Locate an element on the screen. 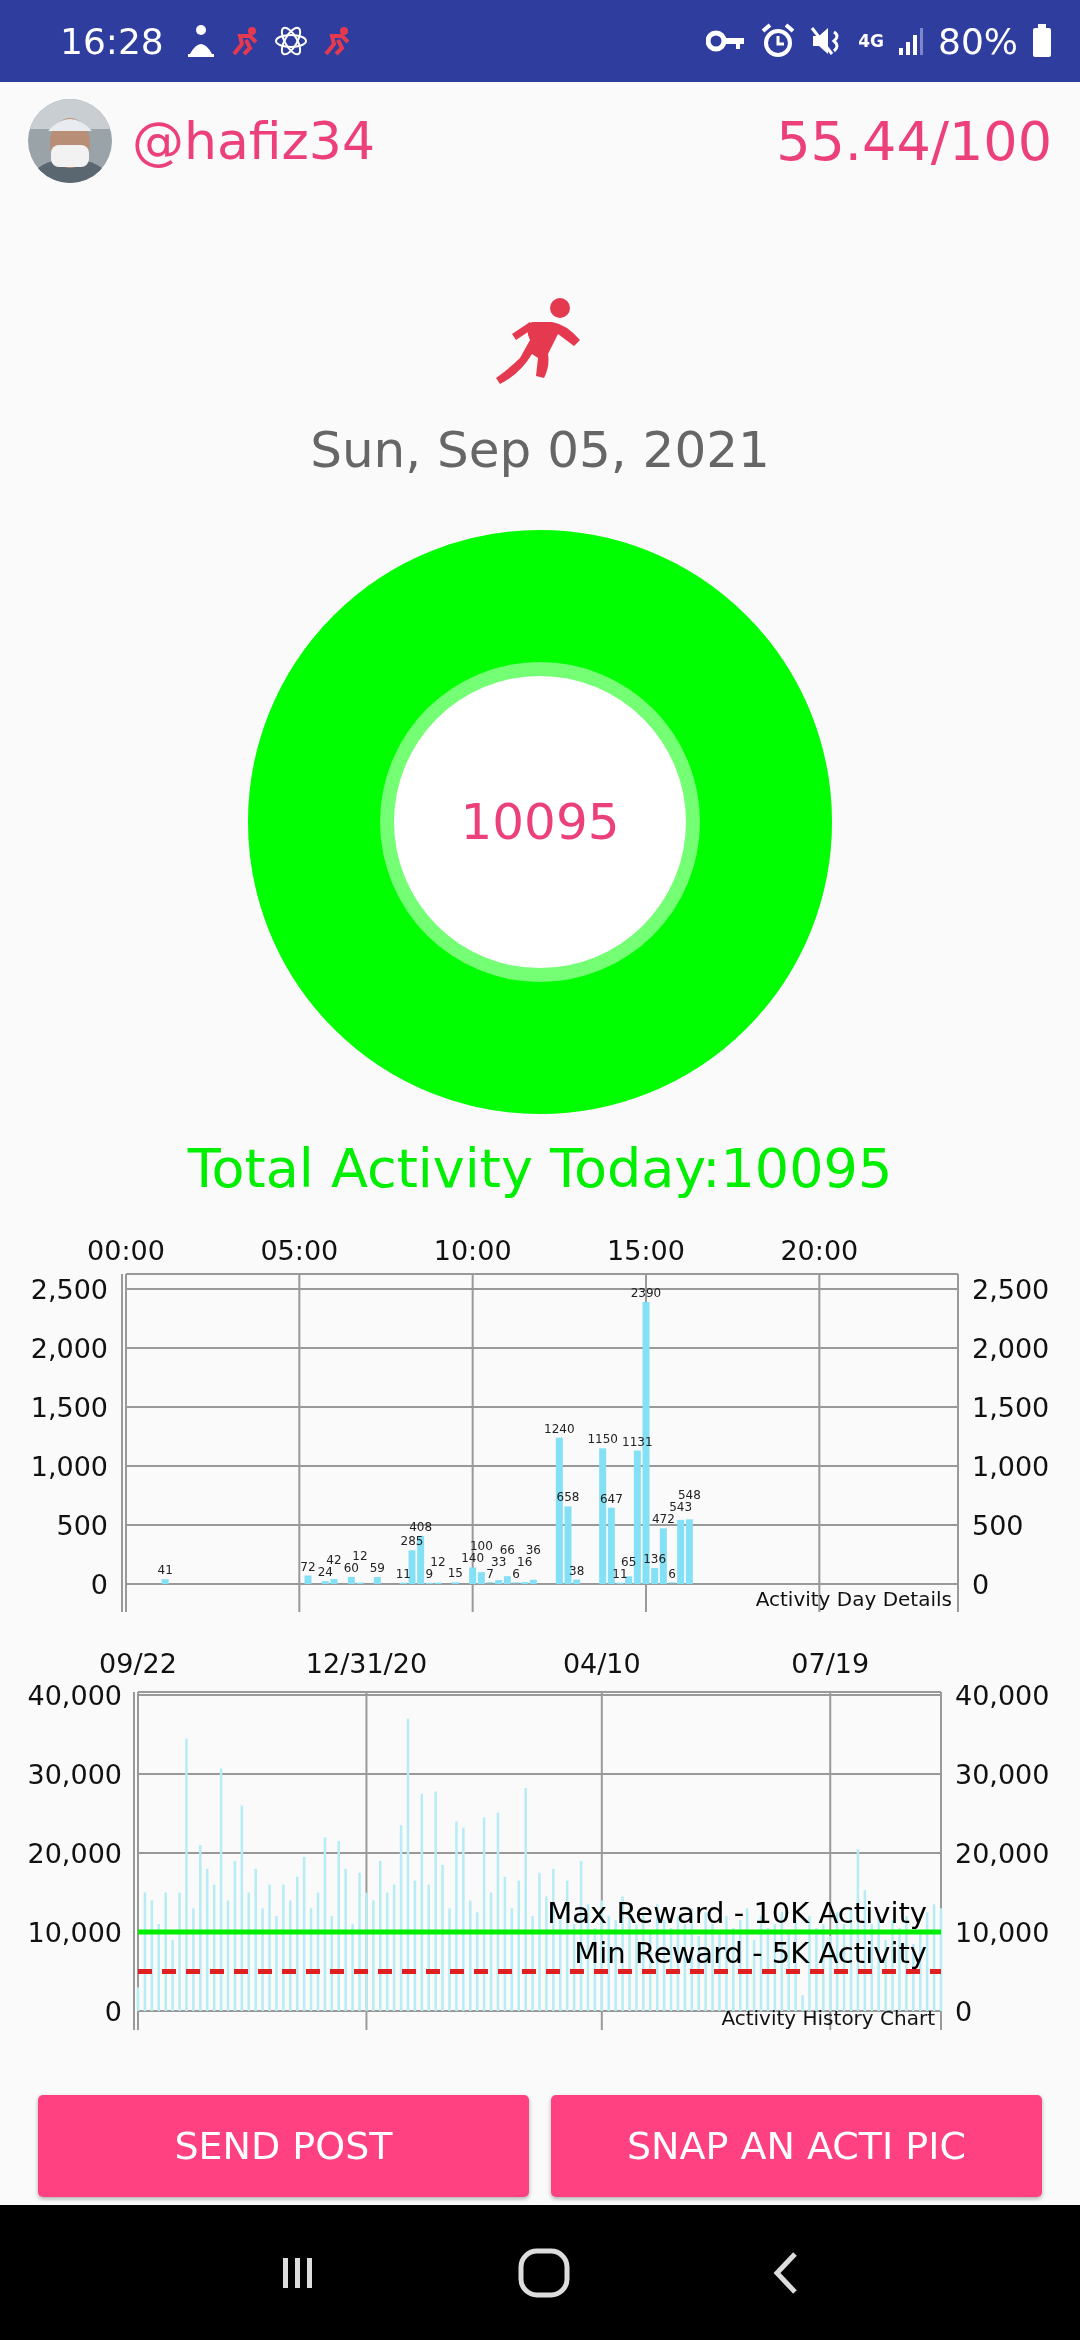  home-icon is located at coordinates (544, 2272).